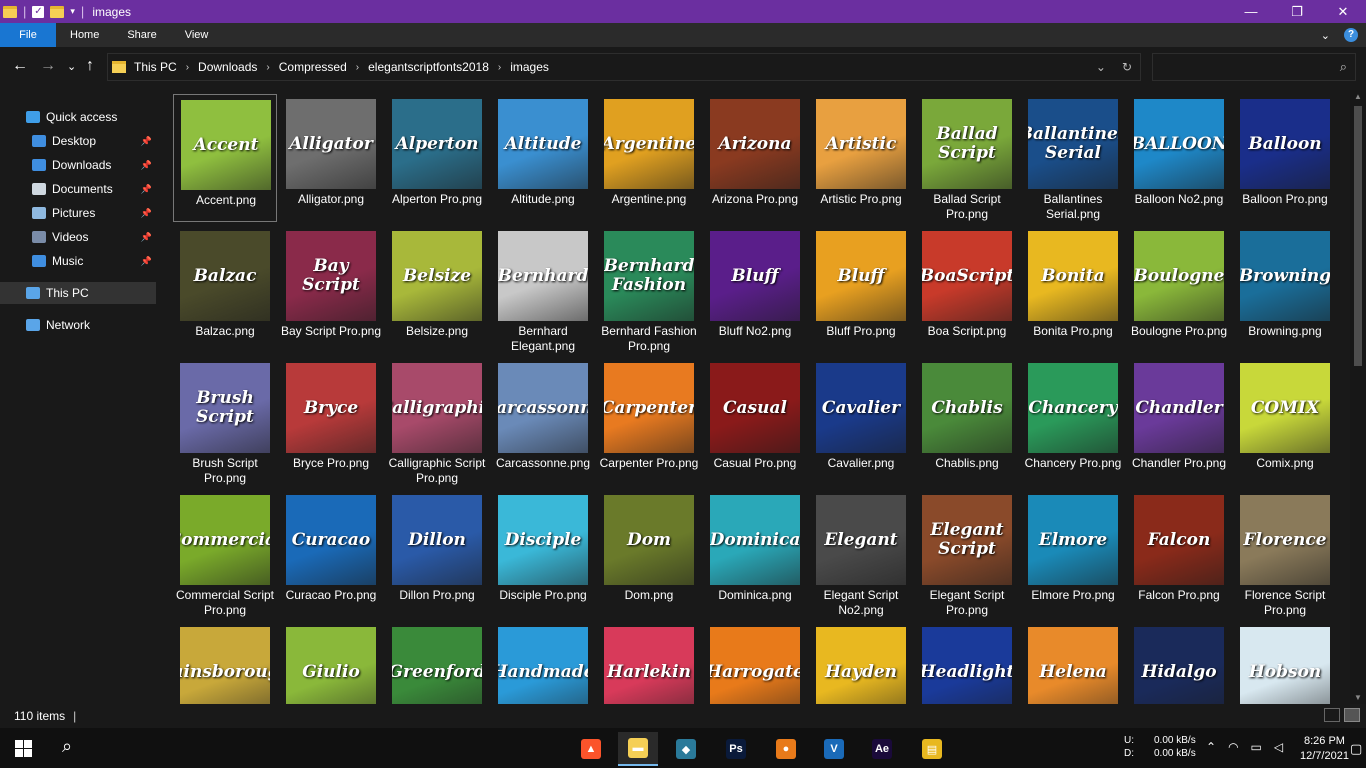 This screenshot has width=1366, height=768. Describe the element at coordinates (755, 290) in the screenshot. I see `file-item: Bluff Bluff No2.png` at that location.